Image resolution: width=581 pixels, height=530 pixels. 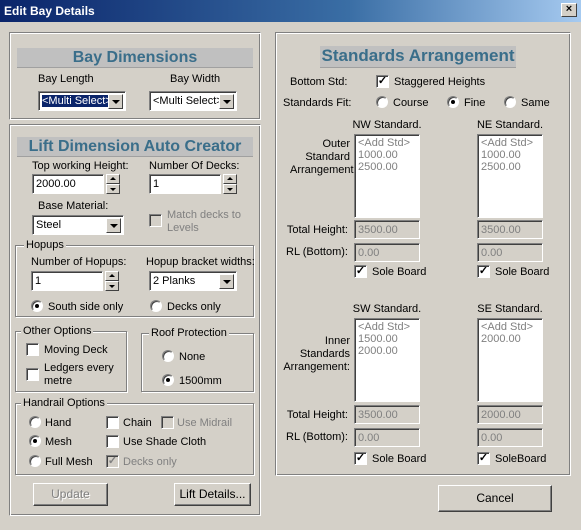 I want to click on num-decks-label: Number Of Decks:, so click(x=194, y=166).